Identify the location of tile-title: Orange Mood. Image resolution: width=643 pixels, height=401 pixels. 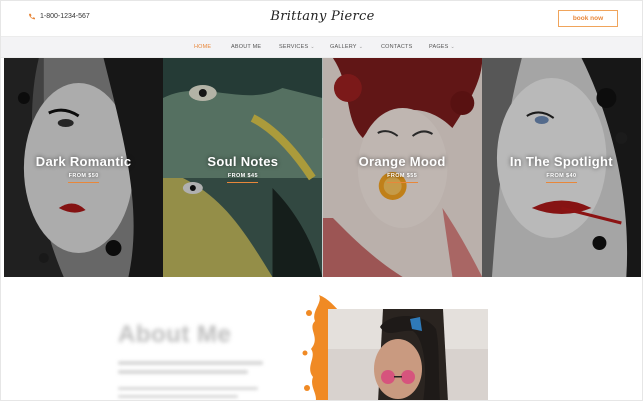
(402, 161).